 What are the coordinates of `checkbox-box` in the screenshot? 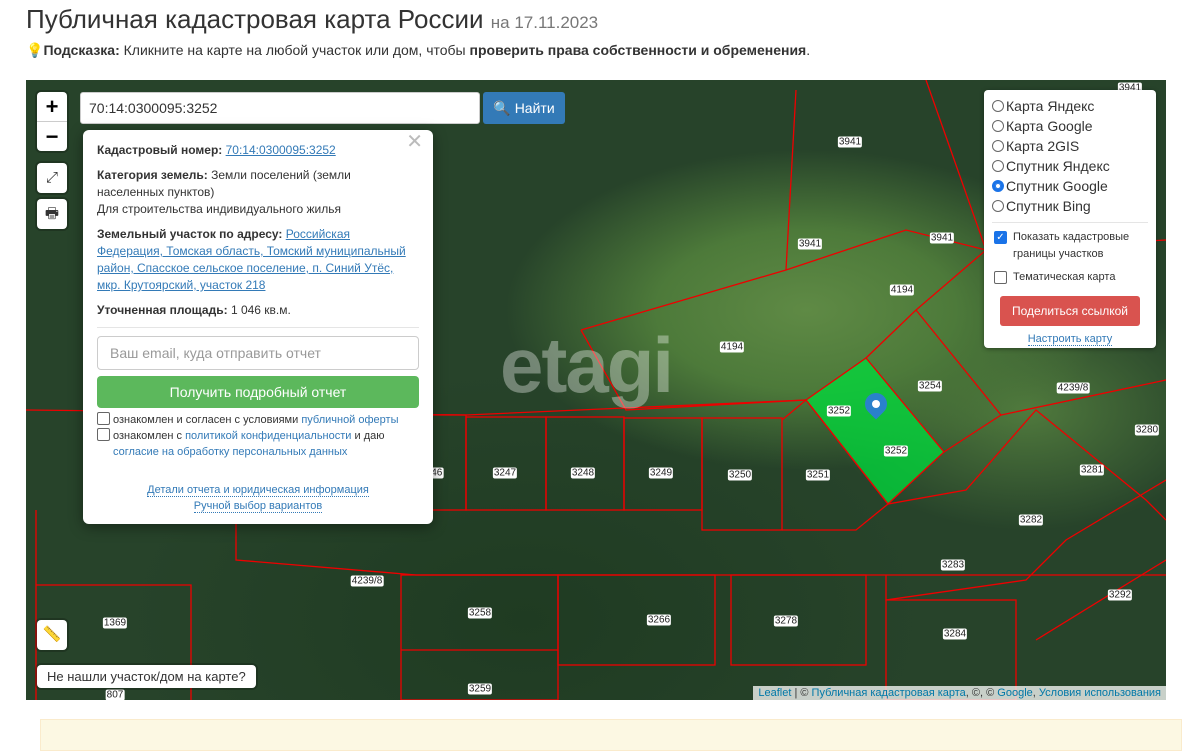 It's located at (1000, 277).